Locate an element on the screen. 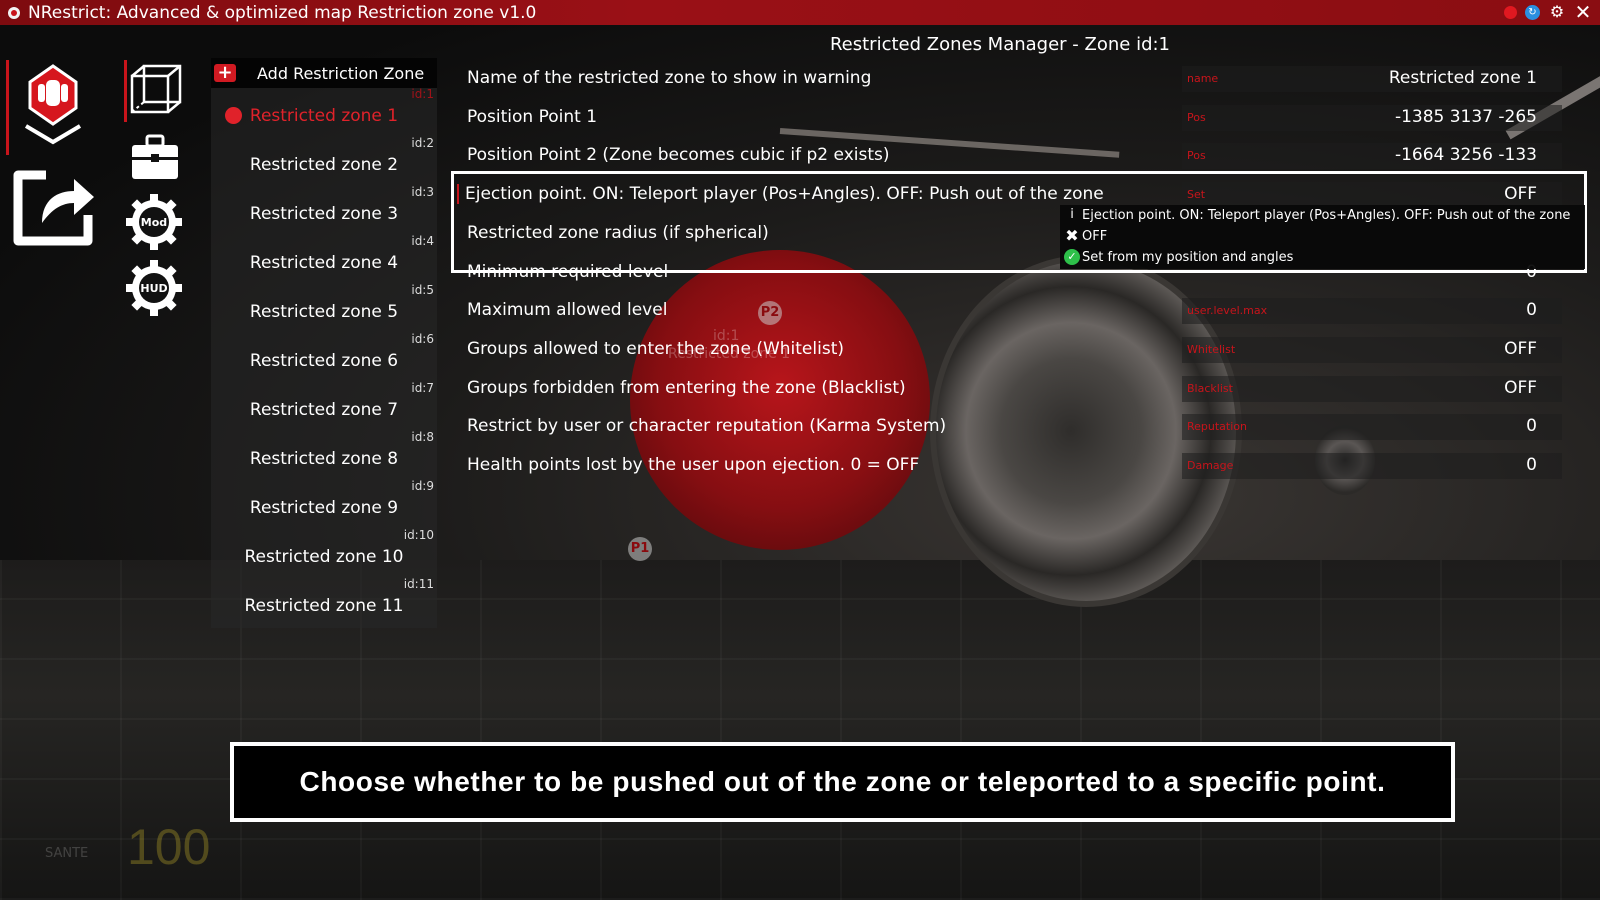 The image size is (1600, 900). zone-list-item: id:3 Restricted zone 3 is located at coordinates (324, 210).